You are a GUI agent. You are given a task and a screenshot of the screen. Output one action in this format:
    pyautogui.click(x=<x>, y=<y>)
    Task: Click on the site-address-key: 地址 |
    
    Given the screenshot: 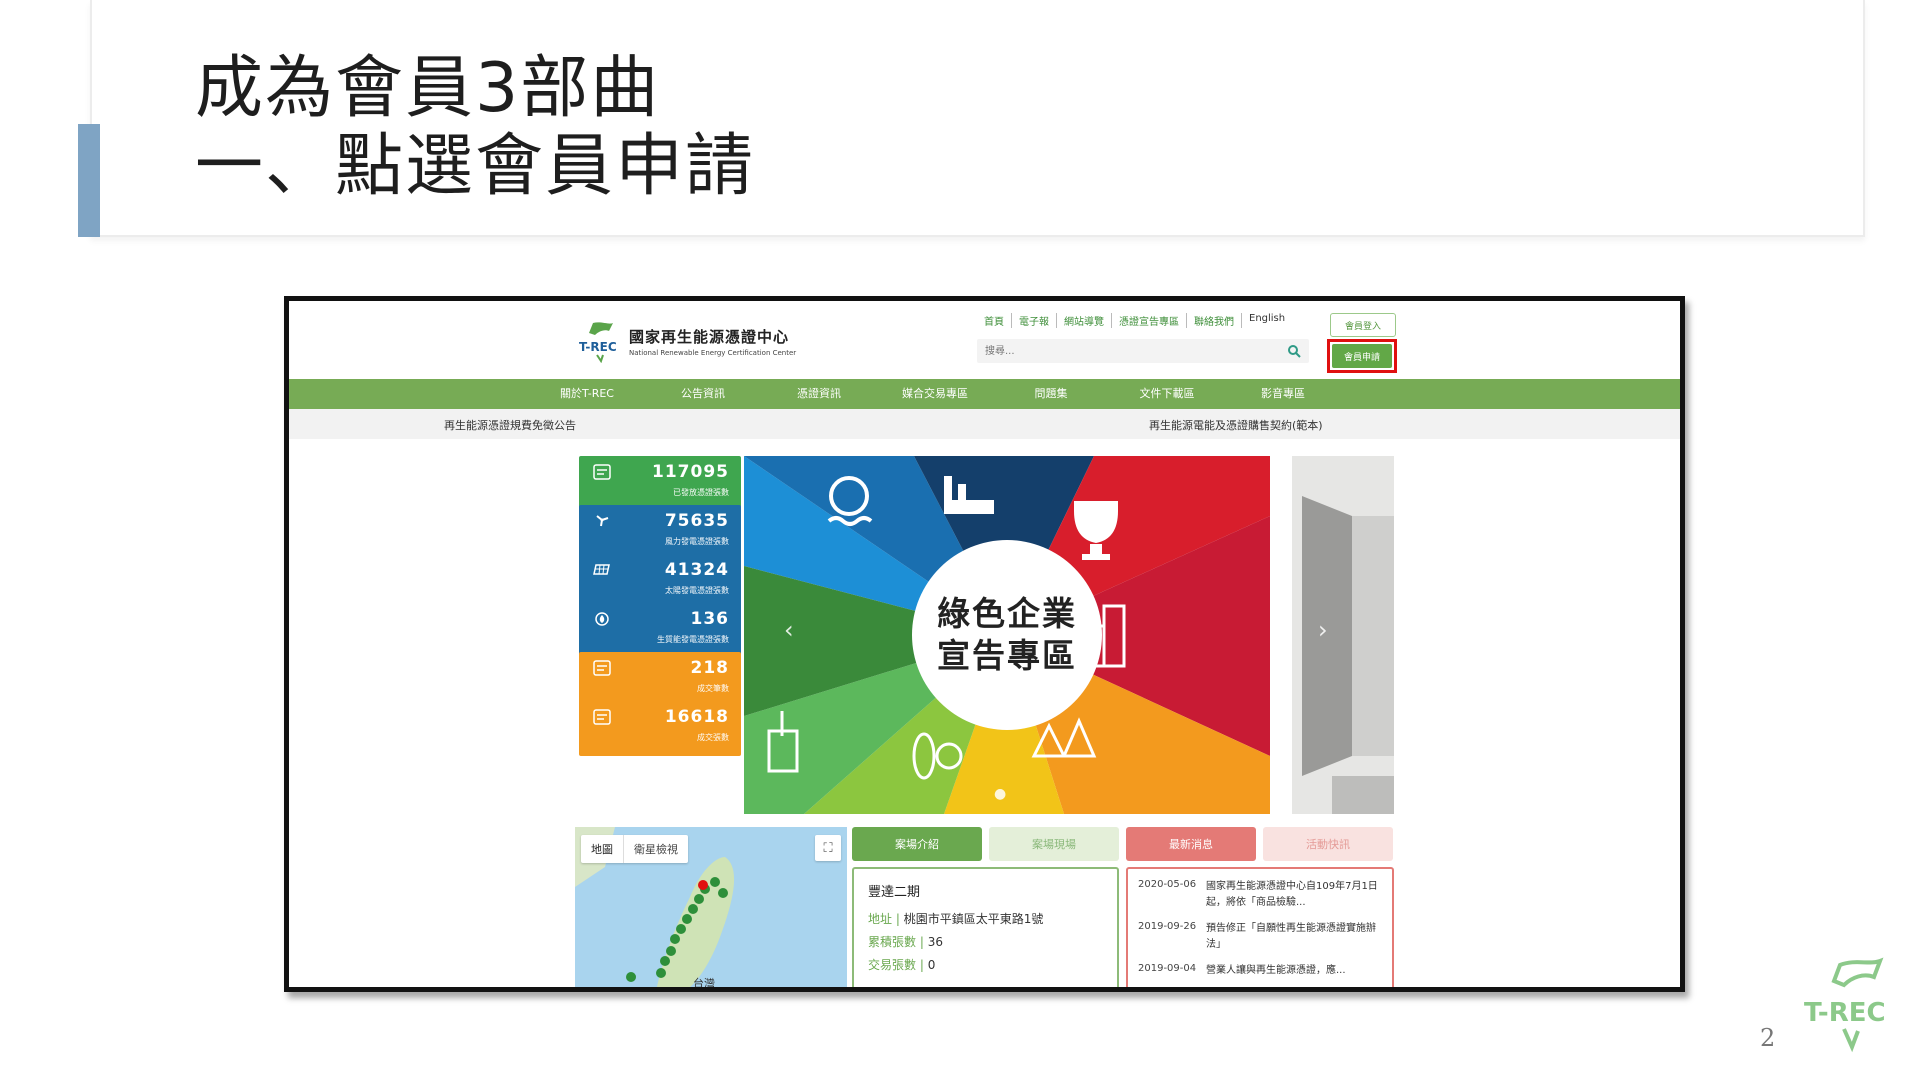 What is the action you would take?
    pyautogui.click(x=886, y=919)
    